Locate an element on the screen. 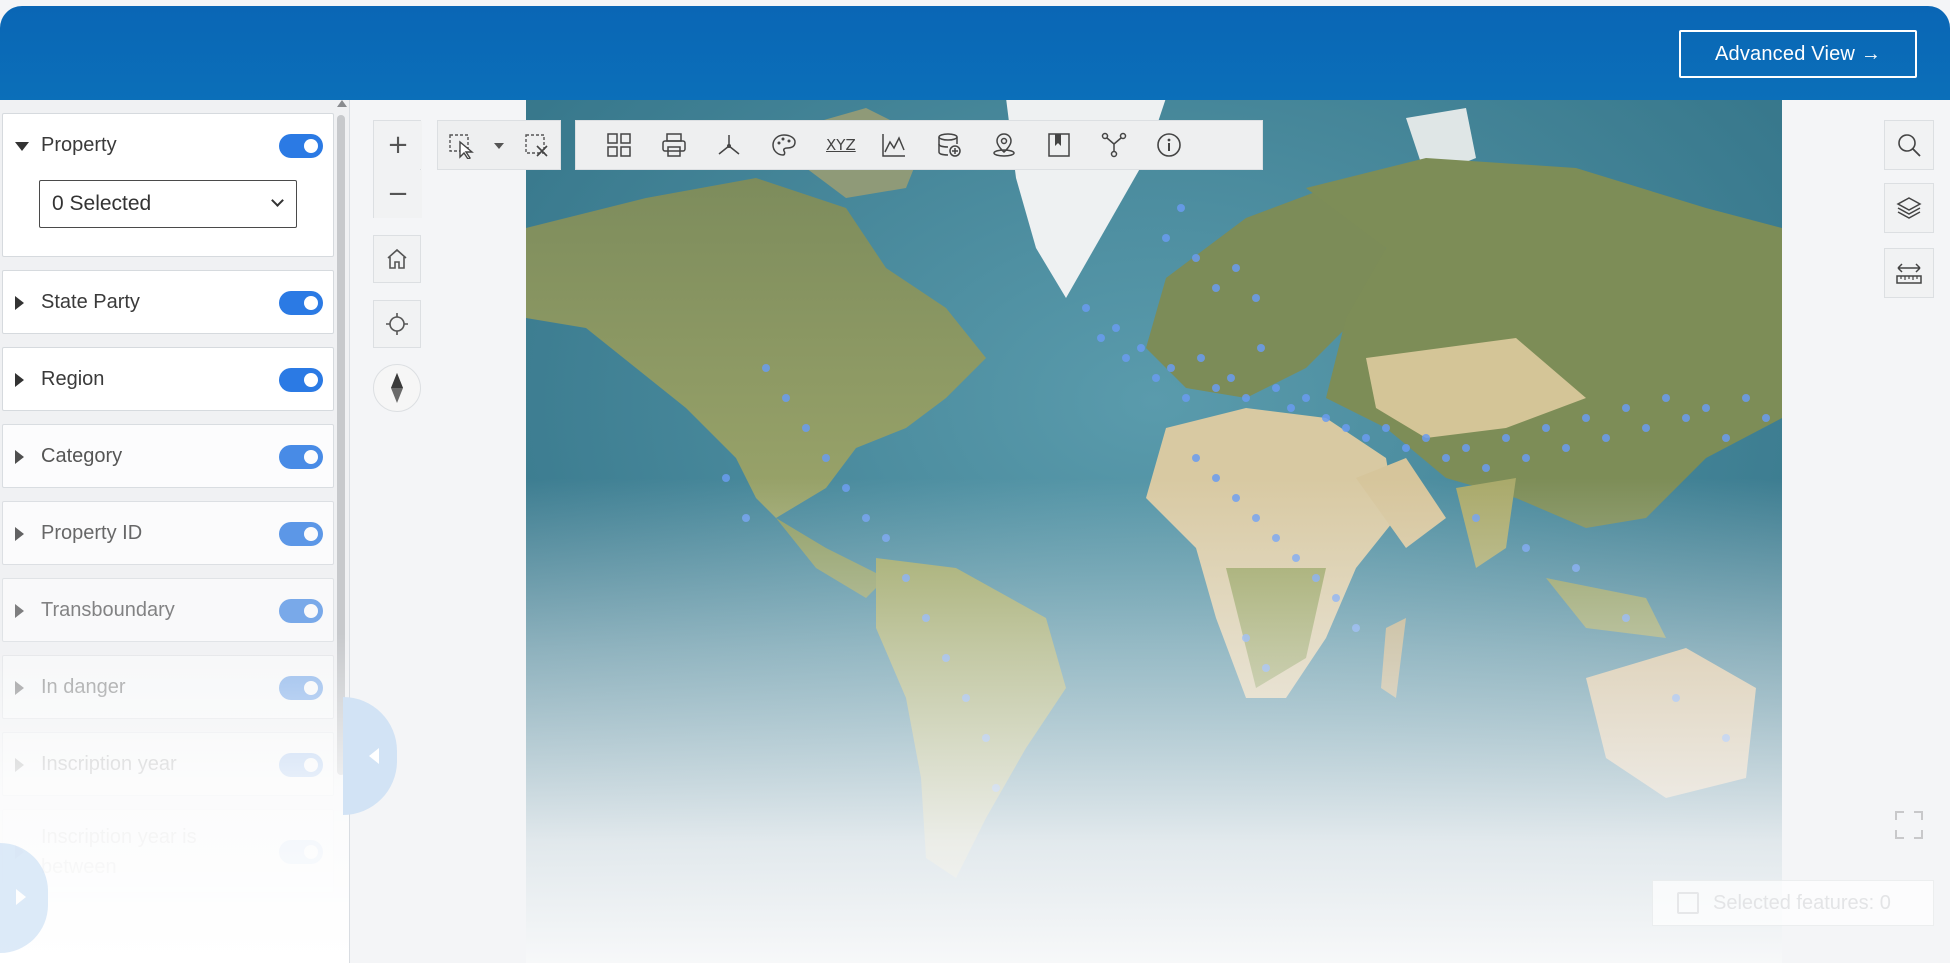  filter-label: Region is located at coordinates (73, 379).